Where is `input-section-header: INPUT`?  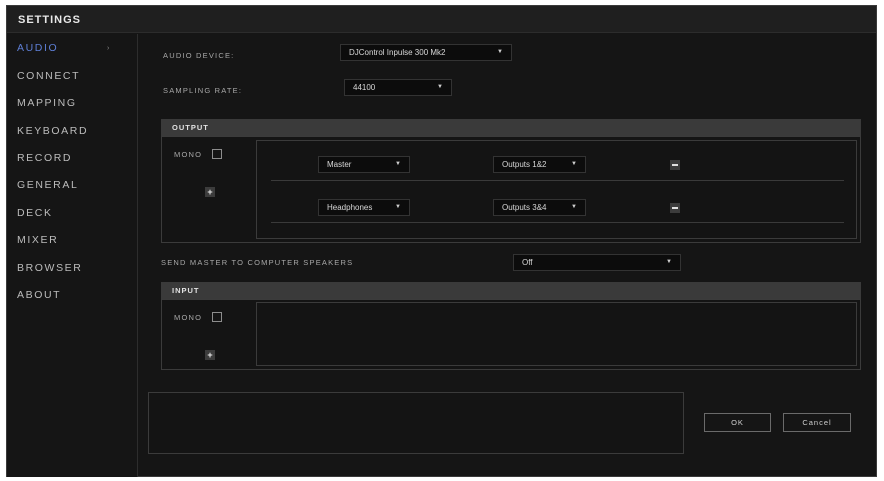
input-section-header: INPUT is located at coordinates (511, 290).